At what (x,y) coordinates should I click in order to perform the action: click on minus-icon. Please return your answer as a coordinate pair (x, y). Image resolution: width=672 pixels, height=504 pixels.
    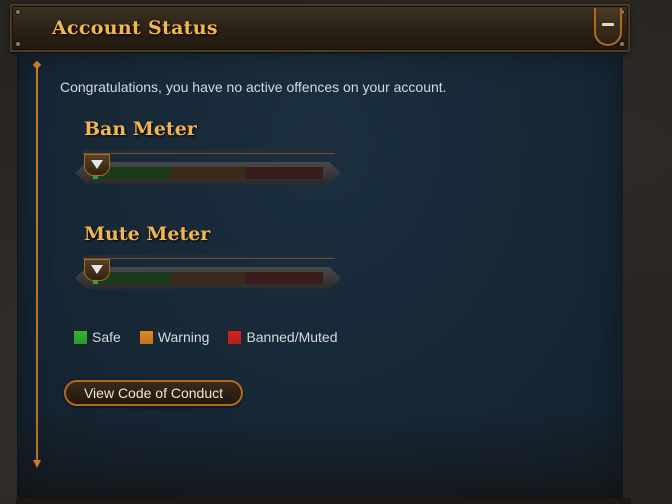
    Looking at the image, I should click on (608, 24).